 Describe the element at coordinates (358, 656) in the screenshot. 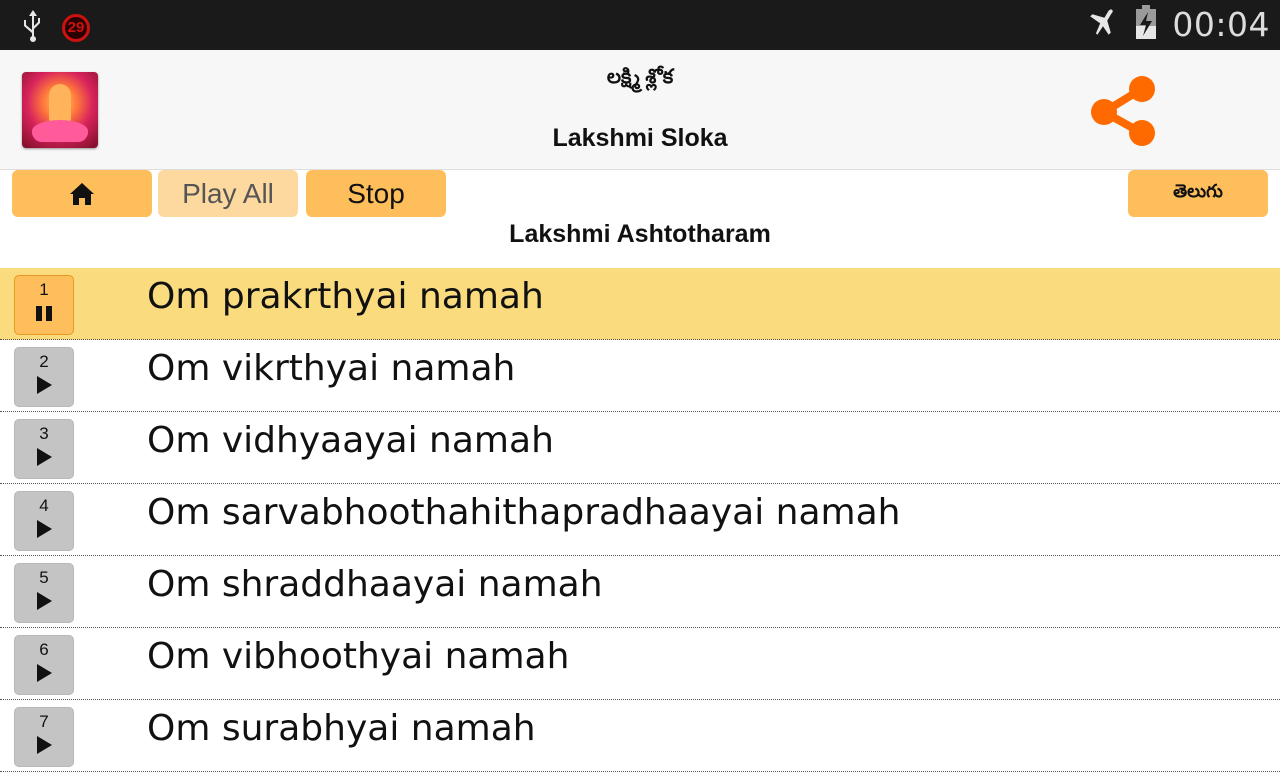

I see `item-text: Om vibhoothyai namah` at that location.